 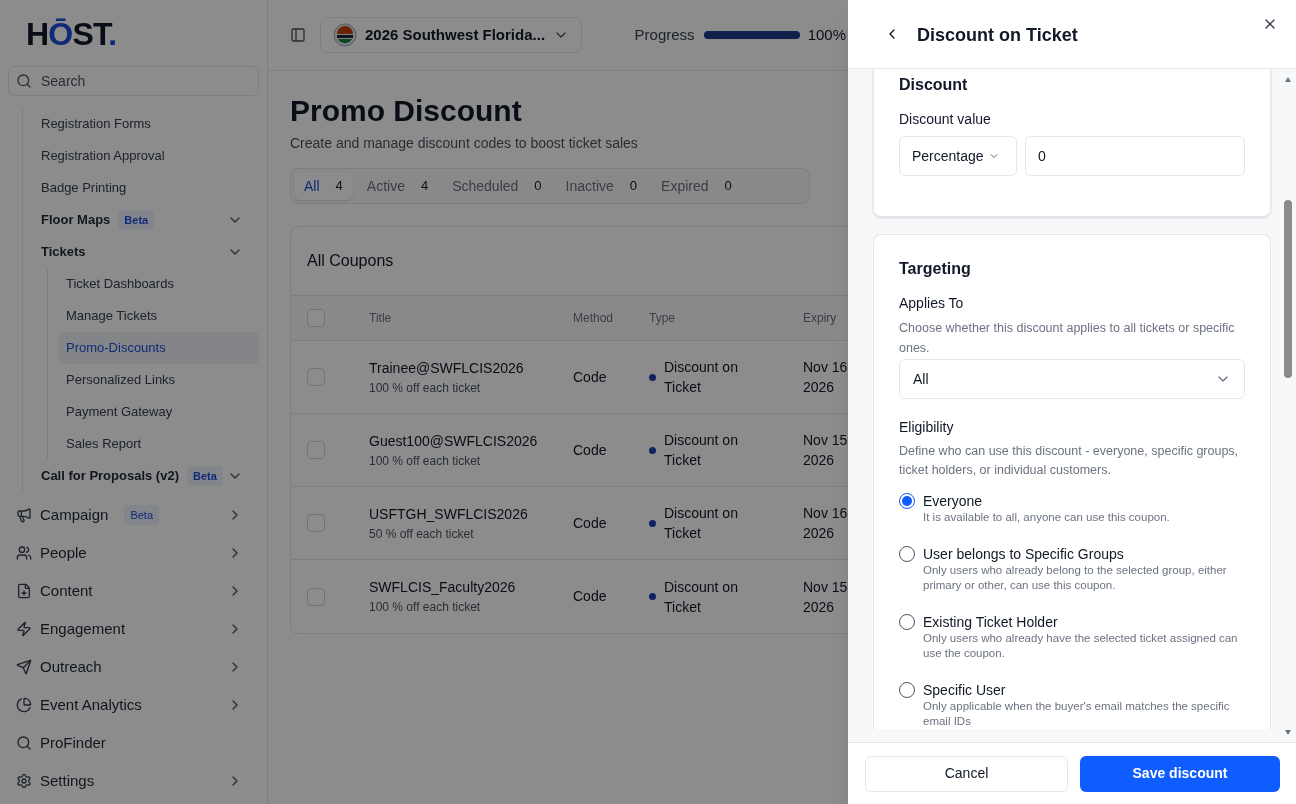 What do you see at coordinates (298, 35) in the screenshot?
I see `sidebar-toggle-icon` at bounding box center [298, 35].